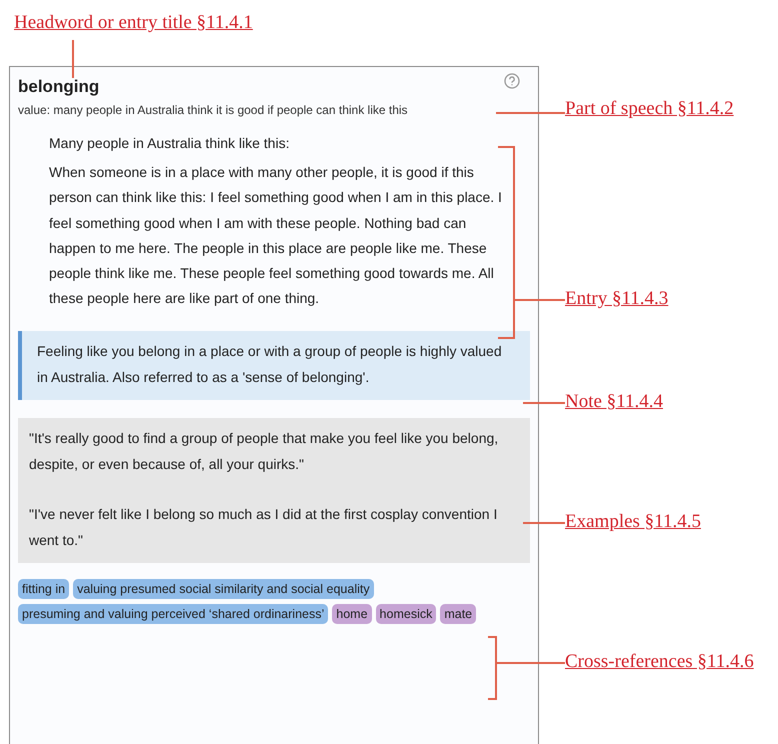 The width and height of the screenshot is (778, 744). I want to click on callout-label: Cross-references §11.4.6, so click(659, 662).